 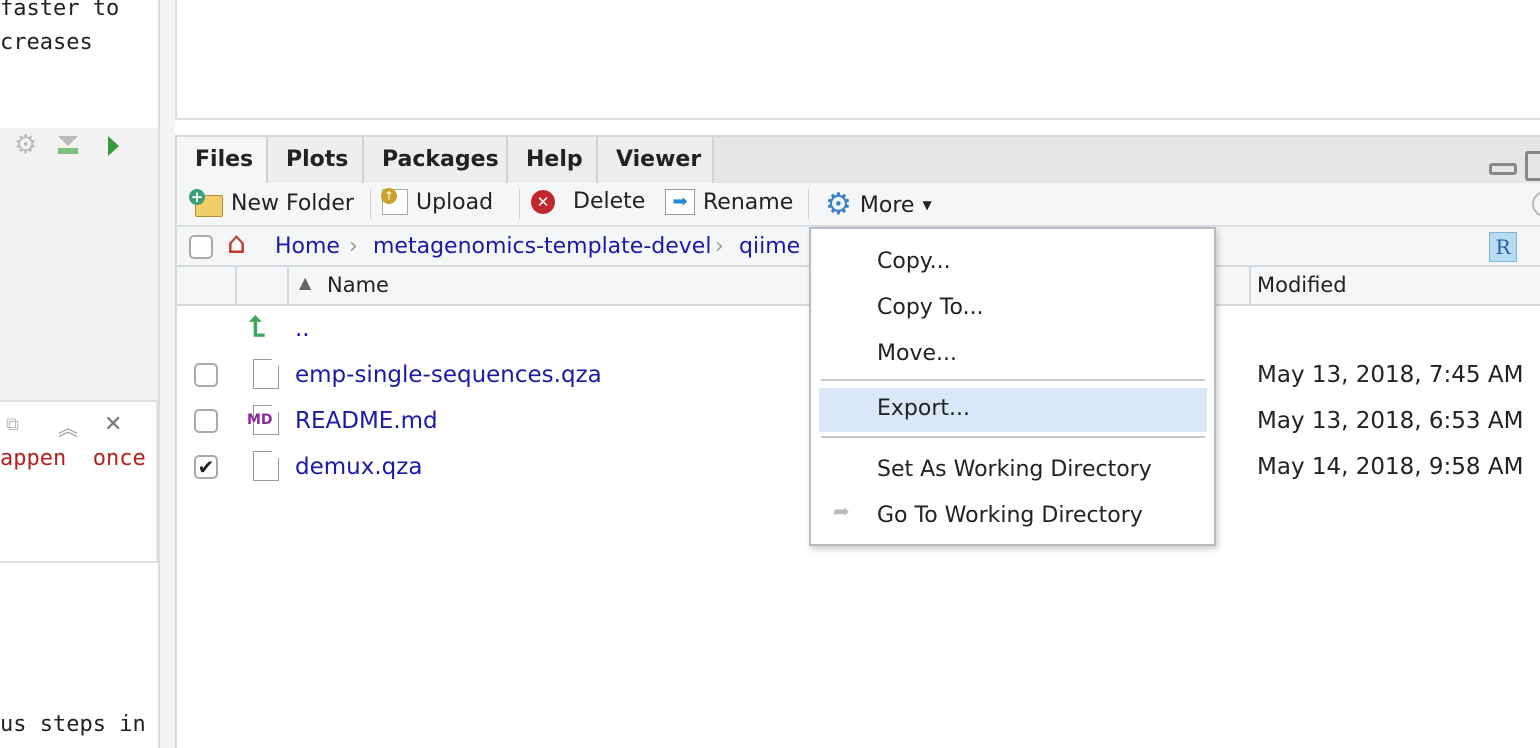 I want to click on row-checkbox-checked: ✔, so click(x=206, y=467).